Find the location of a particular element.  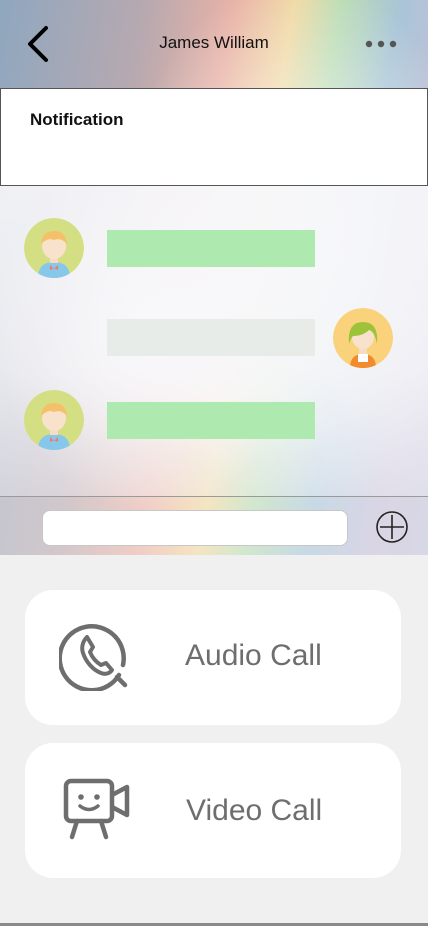

my-avatar is located at coordinates (363, 338).